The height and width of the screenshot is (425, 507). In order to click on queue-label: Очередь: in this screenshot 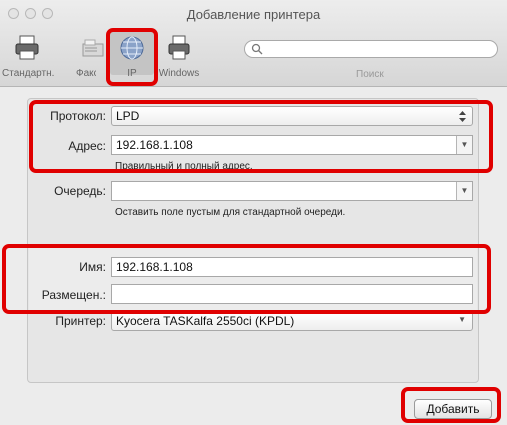, I will do `click(80, 191)`.